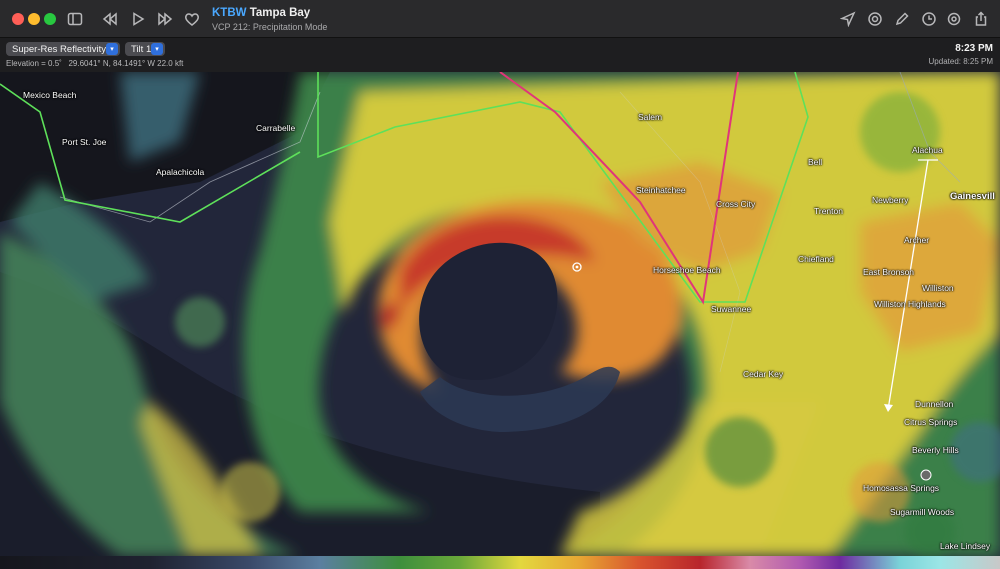 This screenshot has height=569, width=1000. I want to click on city-label: Homosassa Springs, so click(901, 488).